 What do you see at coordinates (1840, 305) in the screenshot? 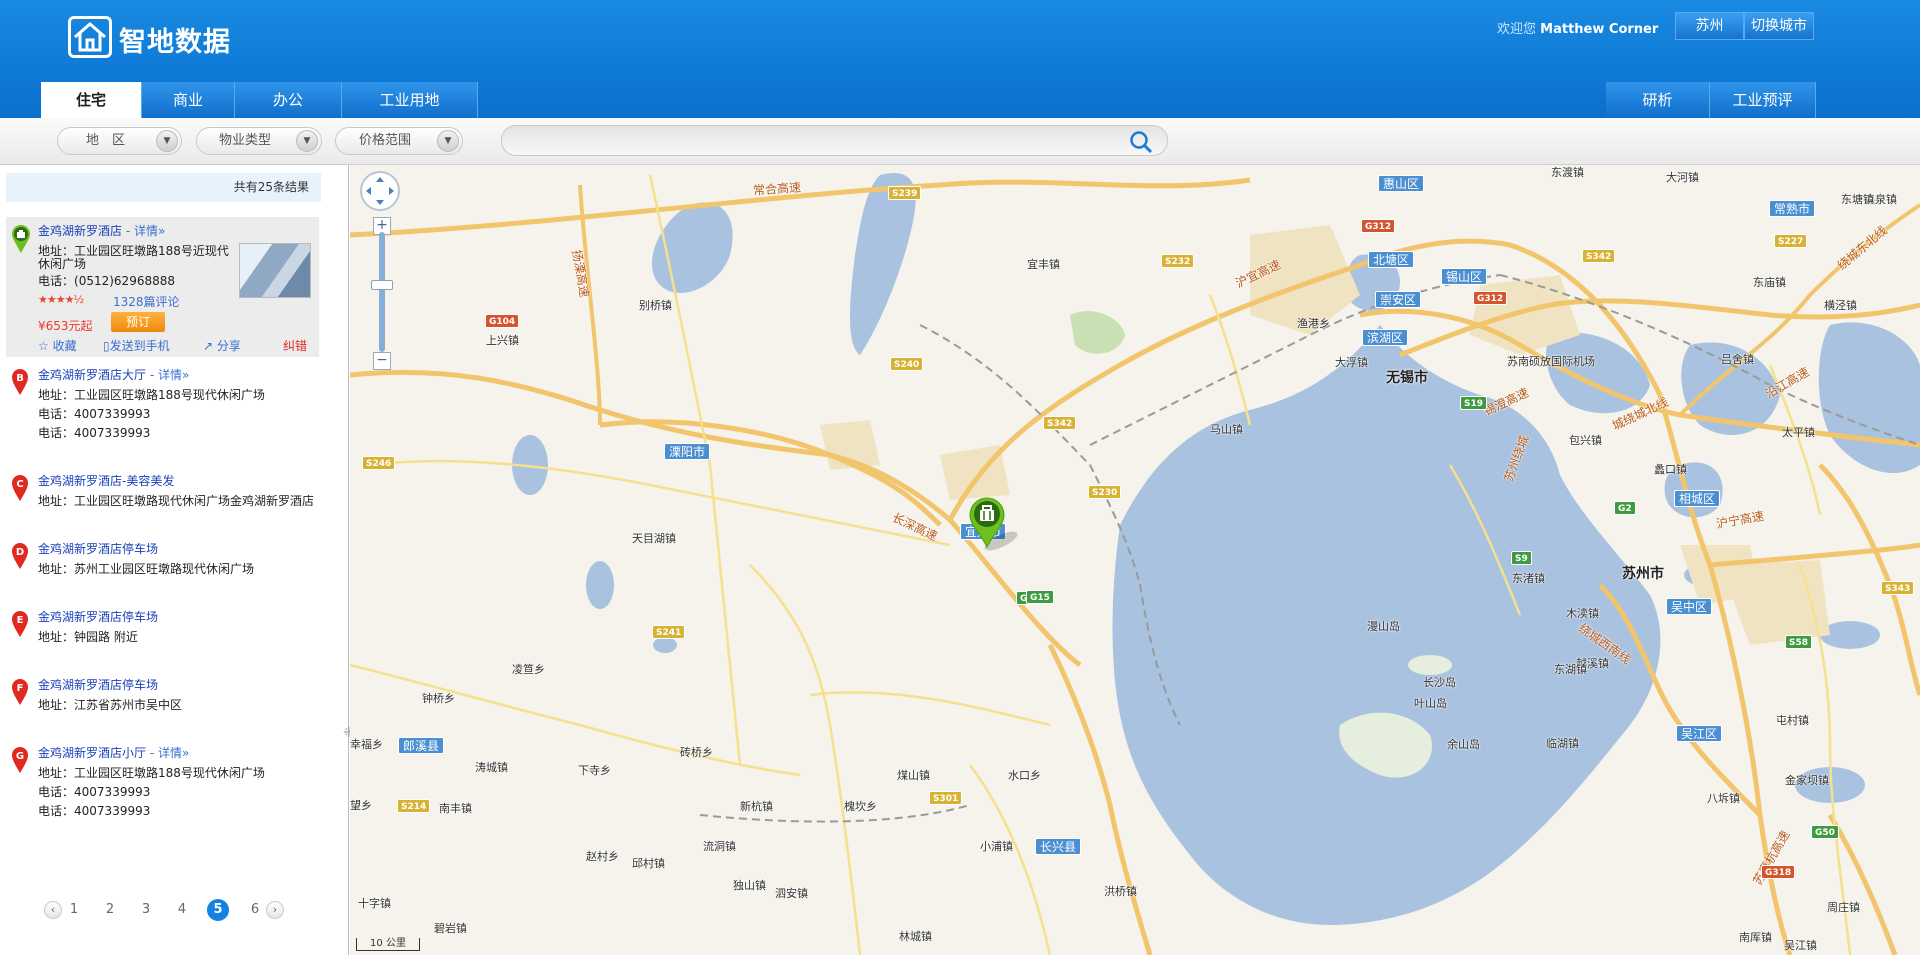
I see `map-label-town: 横泾镇` at bounding box center [1840, 305].